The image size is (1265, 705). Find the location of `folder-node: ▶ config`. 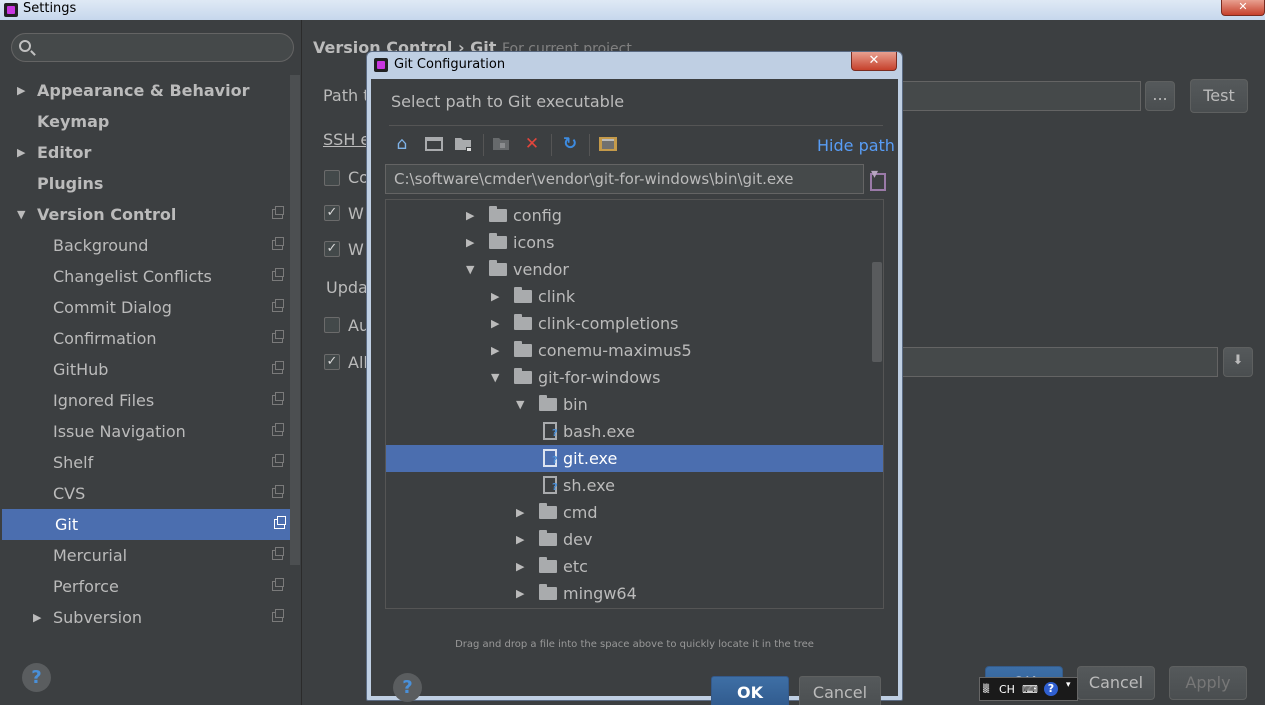

folder-node: ▶ config is located at coordinates (634, 215).